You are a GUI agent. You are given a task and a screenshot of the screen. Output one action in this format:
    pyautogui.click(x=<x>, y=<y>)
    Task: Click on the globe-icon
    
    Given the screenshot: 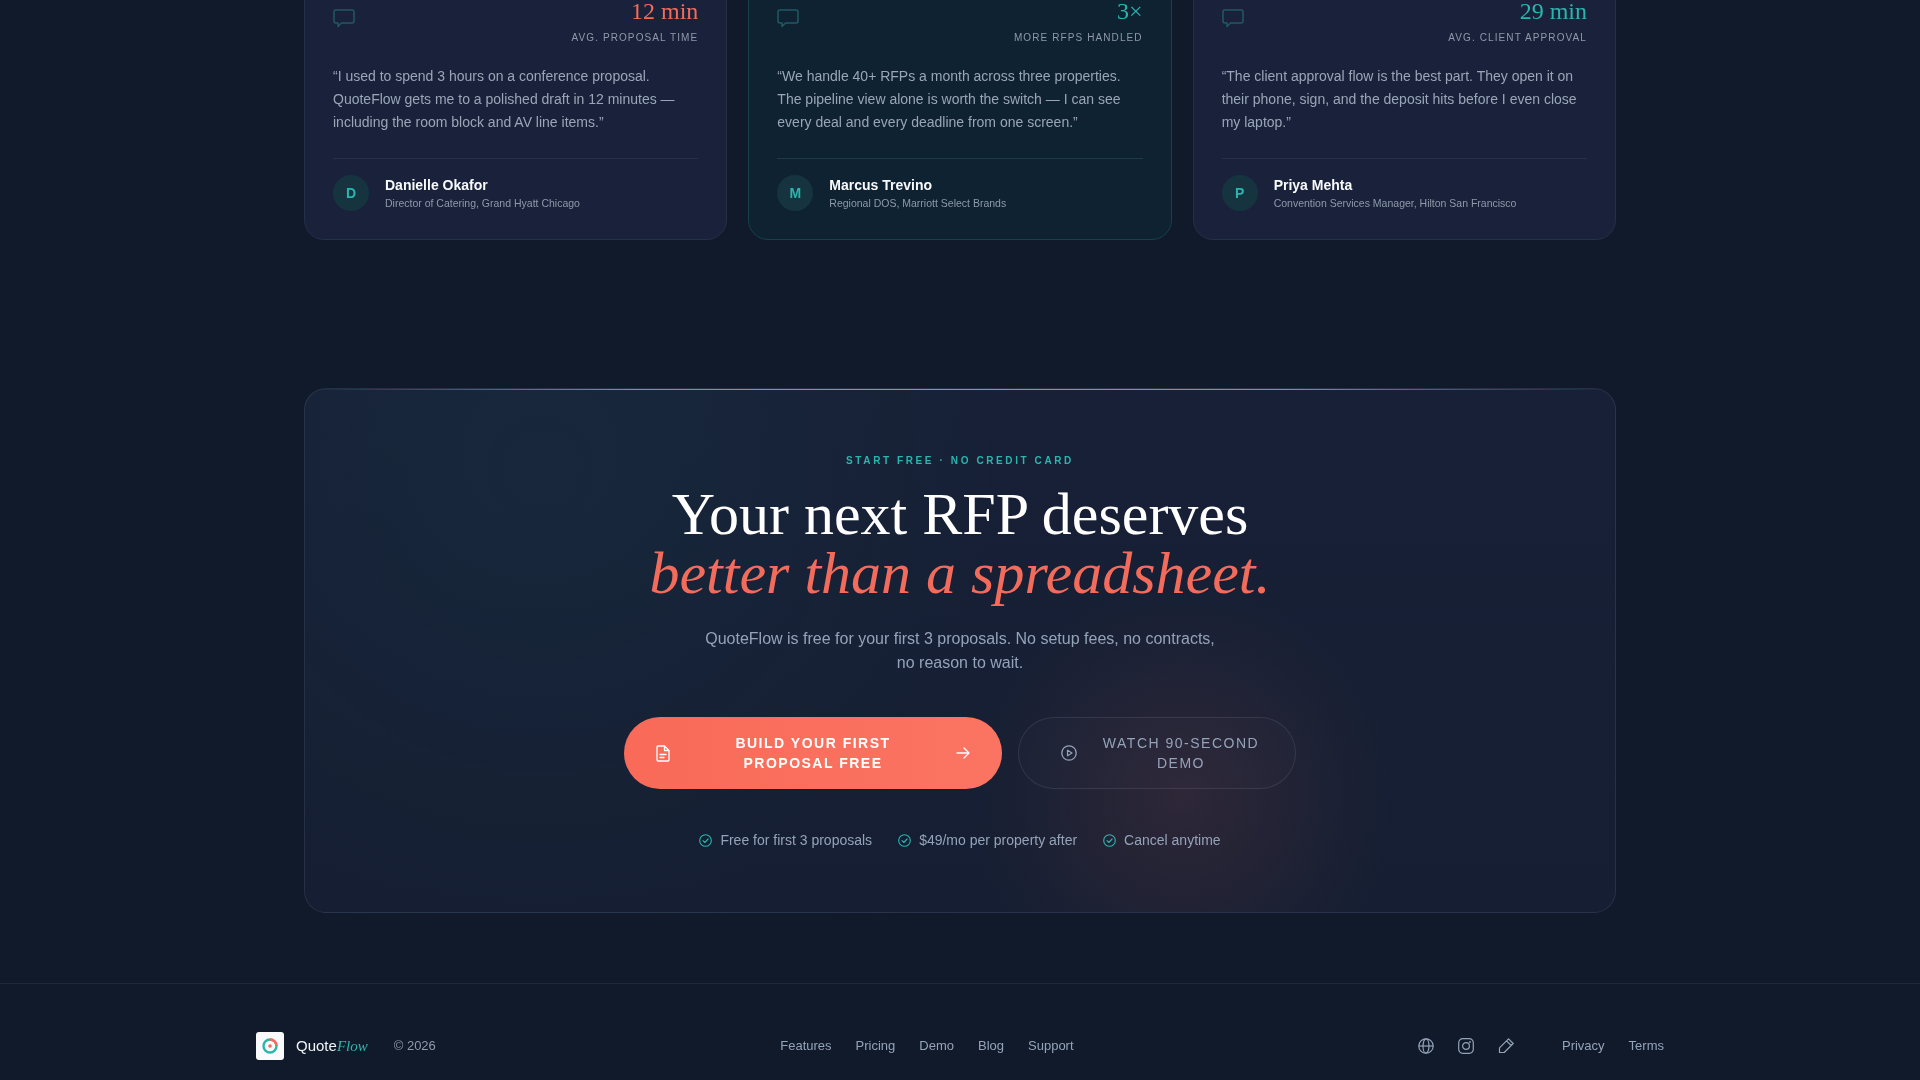 What is the action you would take?
    pyautogui.click(x=1426, y=1046)
    